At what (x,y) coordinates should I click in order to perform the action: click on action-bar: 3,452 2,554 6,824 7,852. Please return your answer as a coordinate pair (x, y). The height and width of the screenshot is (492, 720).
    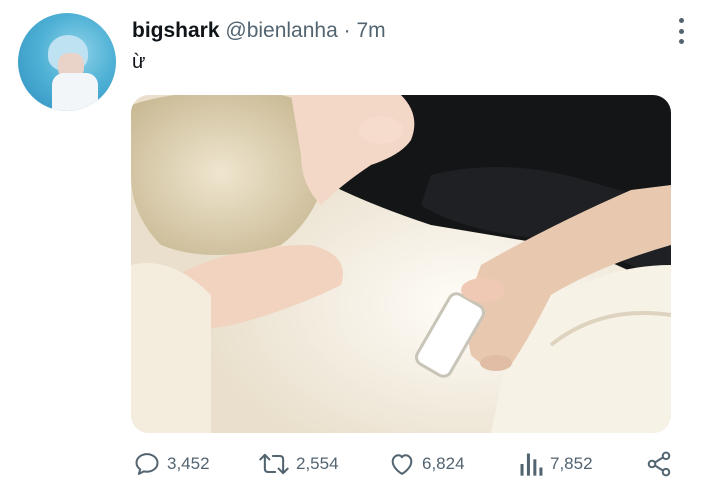
    Looking at the image, I should click on (360, 464).